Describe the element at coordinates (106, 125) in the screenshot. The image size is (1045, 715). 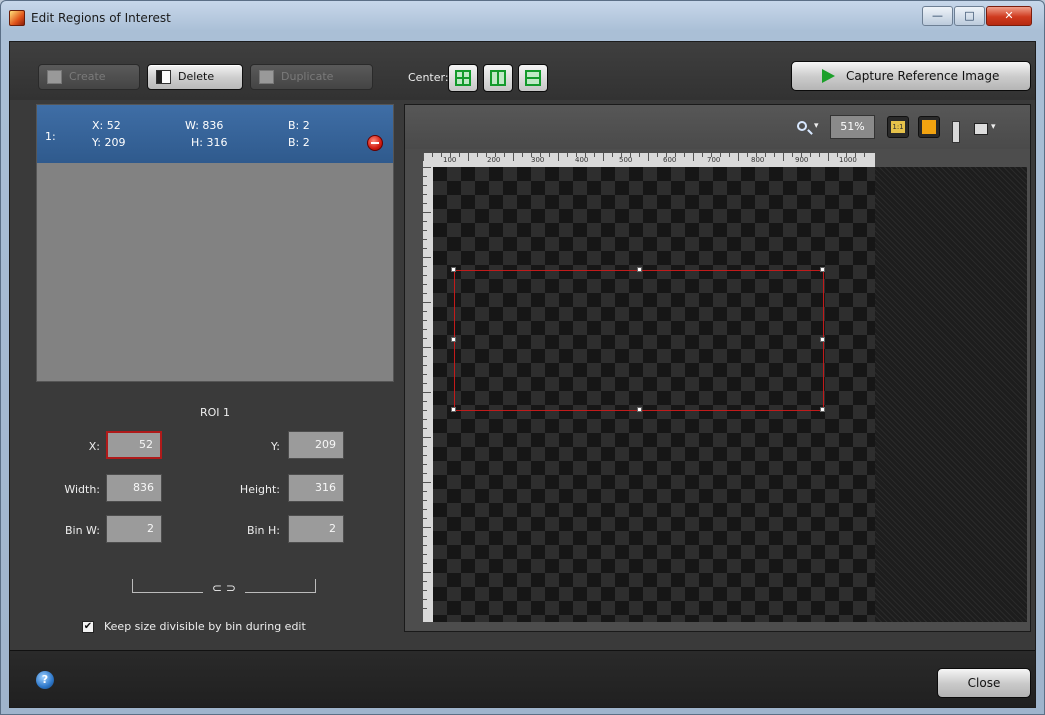
I see `roi-x: X: 52` at that location.